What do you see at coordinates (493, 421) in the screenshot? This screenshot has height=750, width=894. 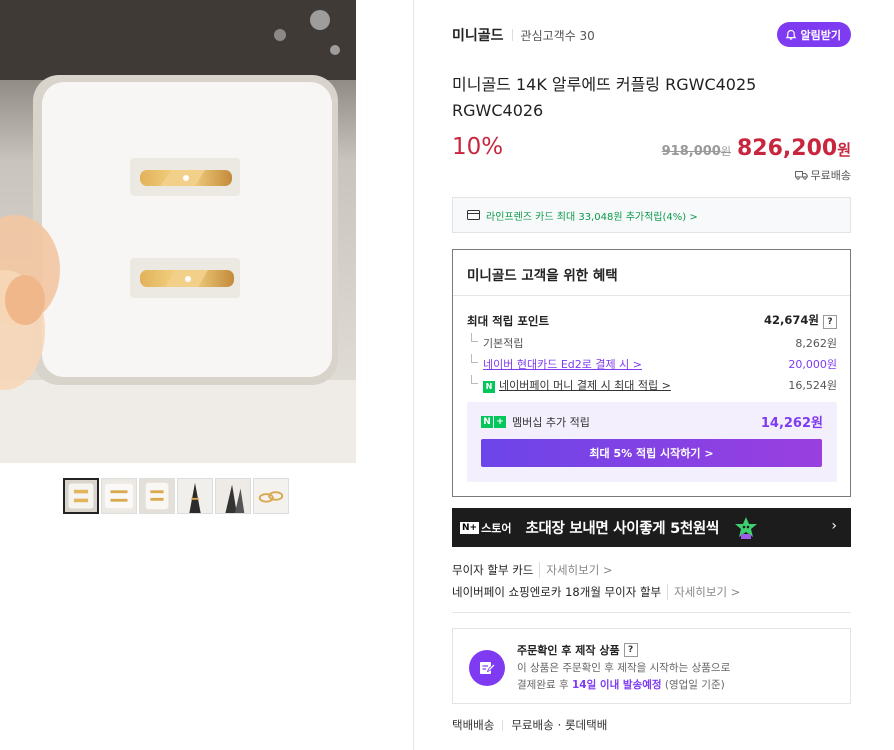 I see `nplus-icon: N +` at bounding box center [493, 421].